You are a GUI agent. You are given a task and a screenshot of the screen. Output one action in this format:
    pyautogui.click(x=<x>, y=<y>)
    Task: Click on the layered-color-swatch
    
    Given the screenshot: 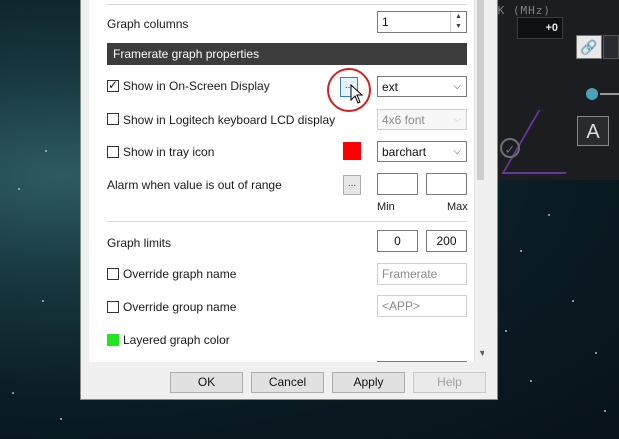 What is the action you would take?
    pyautogui.click(x=113, y=340)
    